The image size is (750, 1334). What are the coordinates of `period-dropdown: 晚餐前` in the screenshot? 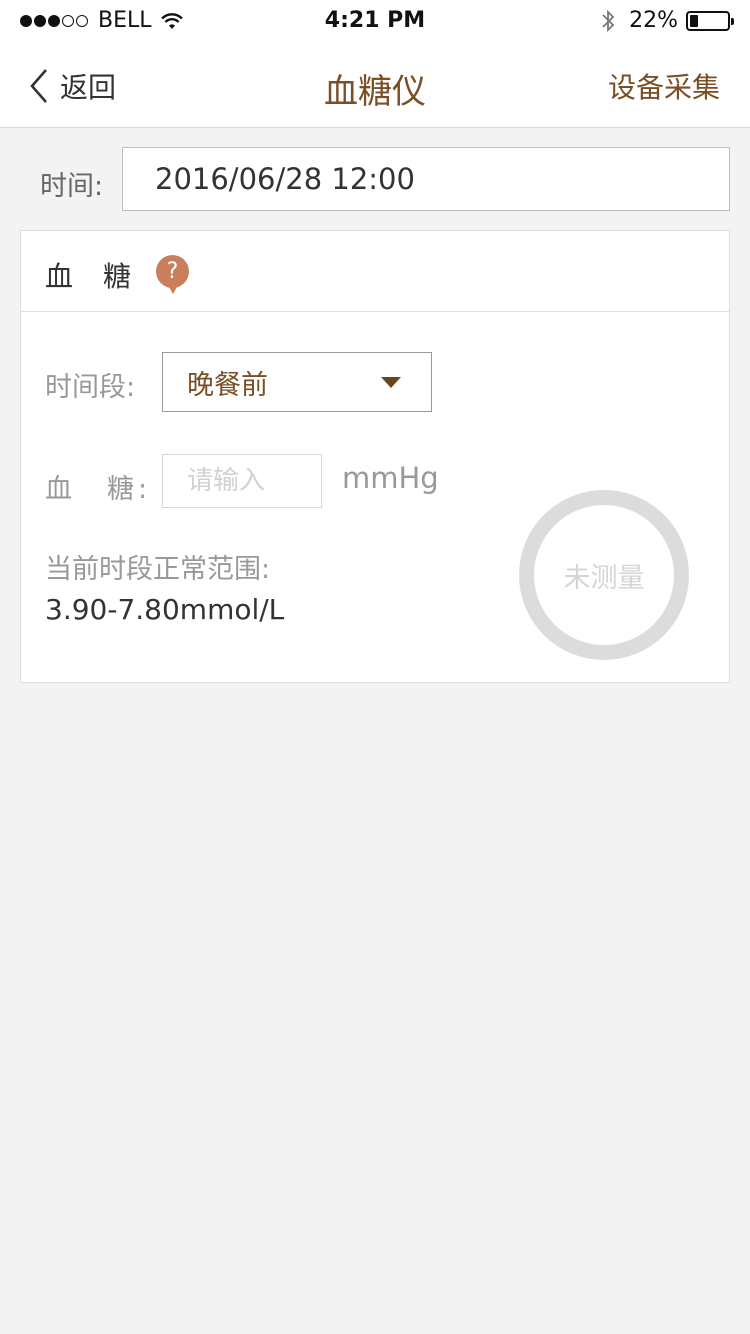 It's located at (297, 382).